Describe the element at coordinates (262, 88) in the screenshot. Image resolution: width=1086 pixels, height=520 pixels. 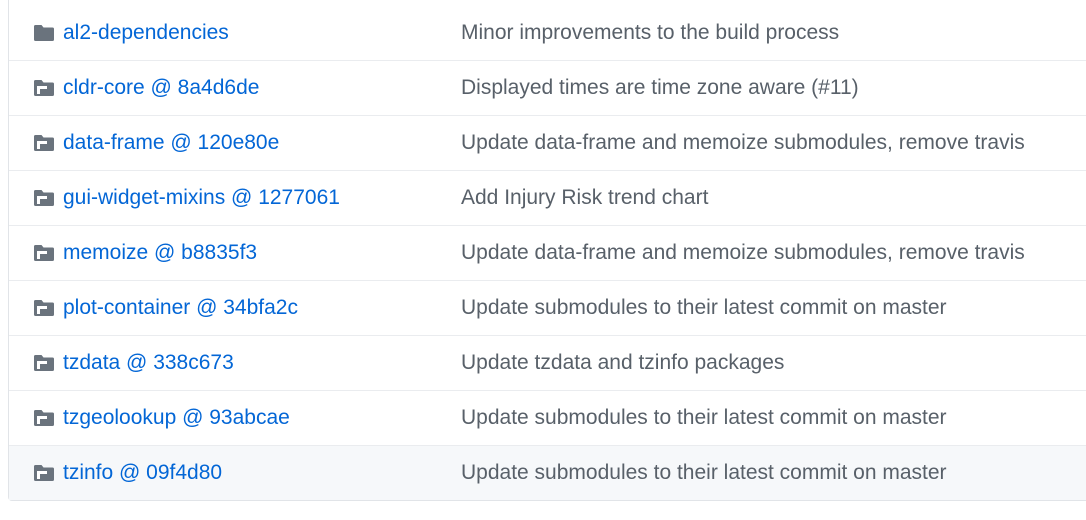
I see `file-name-link: cldr-core @ 8a4d6de` at that location.